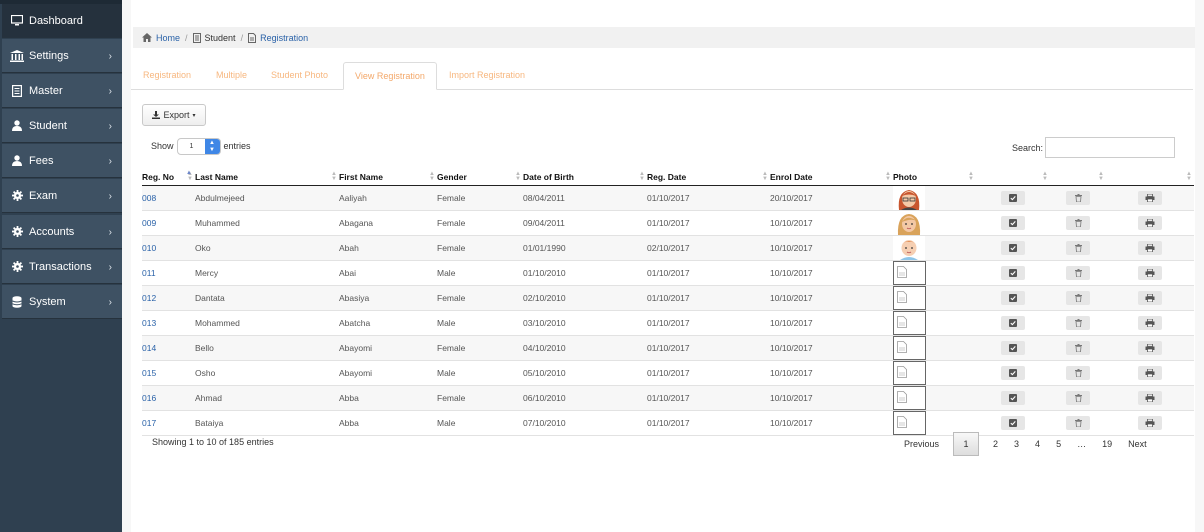  Describe the element at coordinates (168, 423) in the screenshot. I see `reg-no-link: 017` at that location.